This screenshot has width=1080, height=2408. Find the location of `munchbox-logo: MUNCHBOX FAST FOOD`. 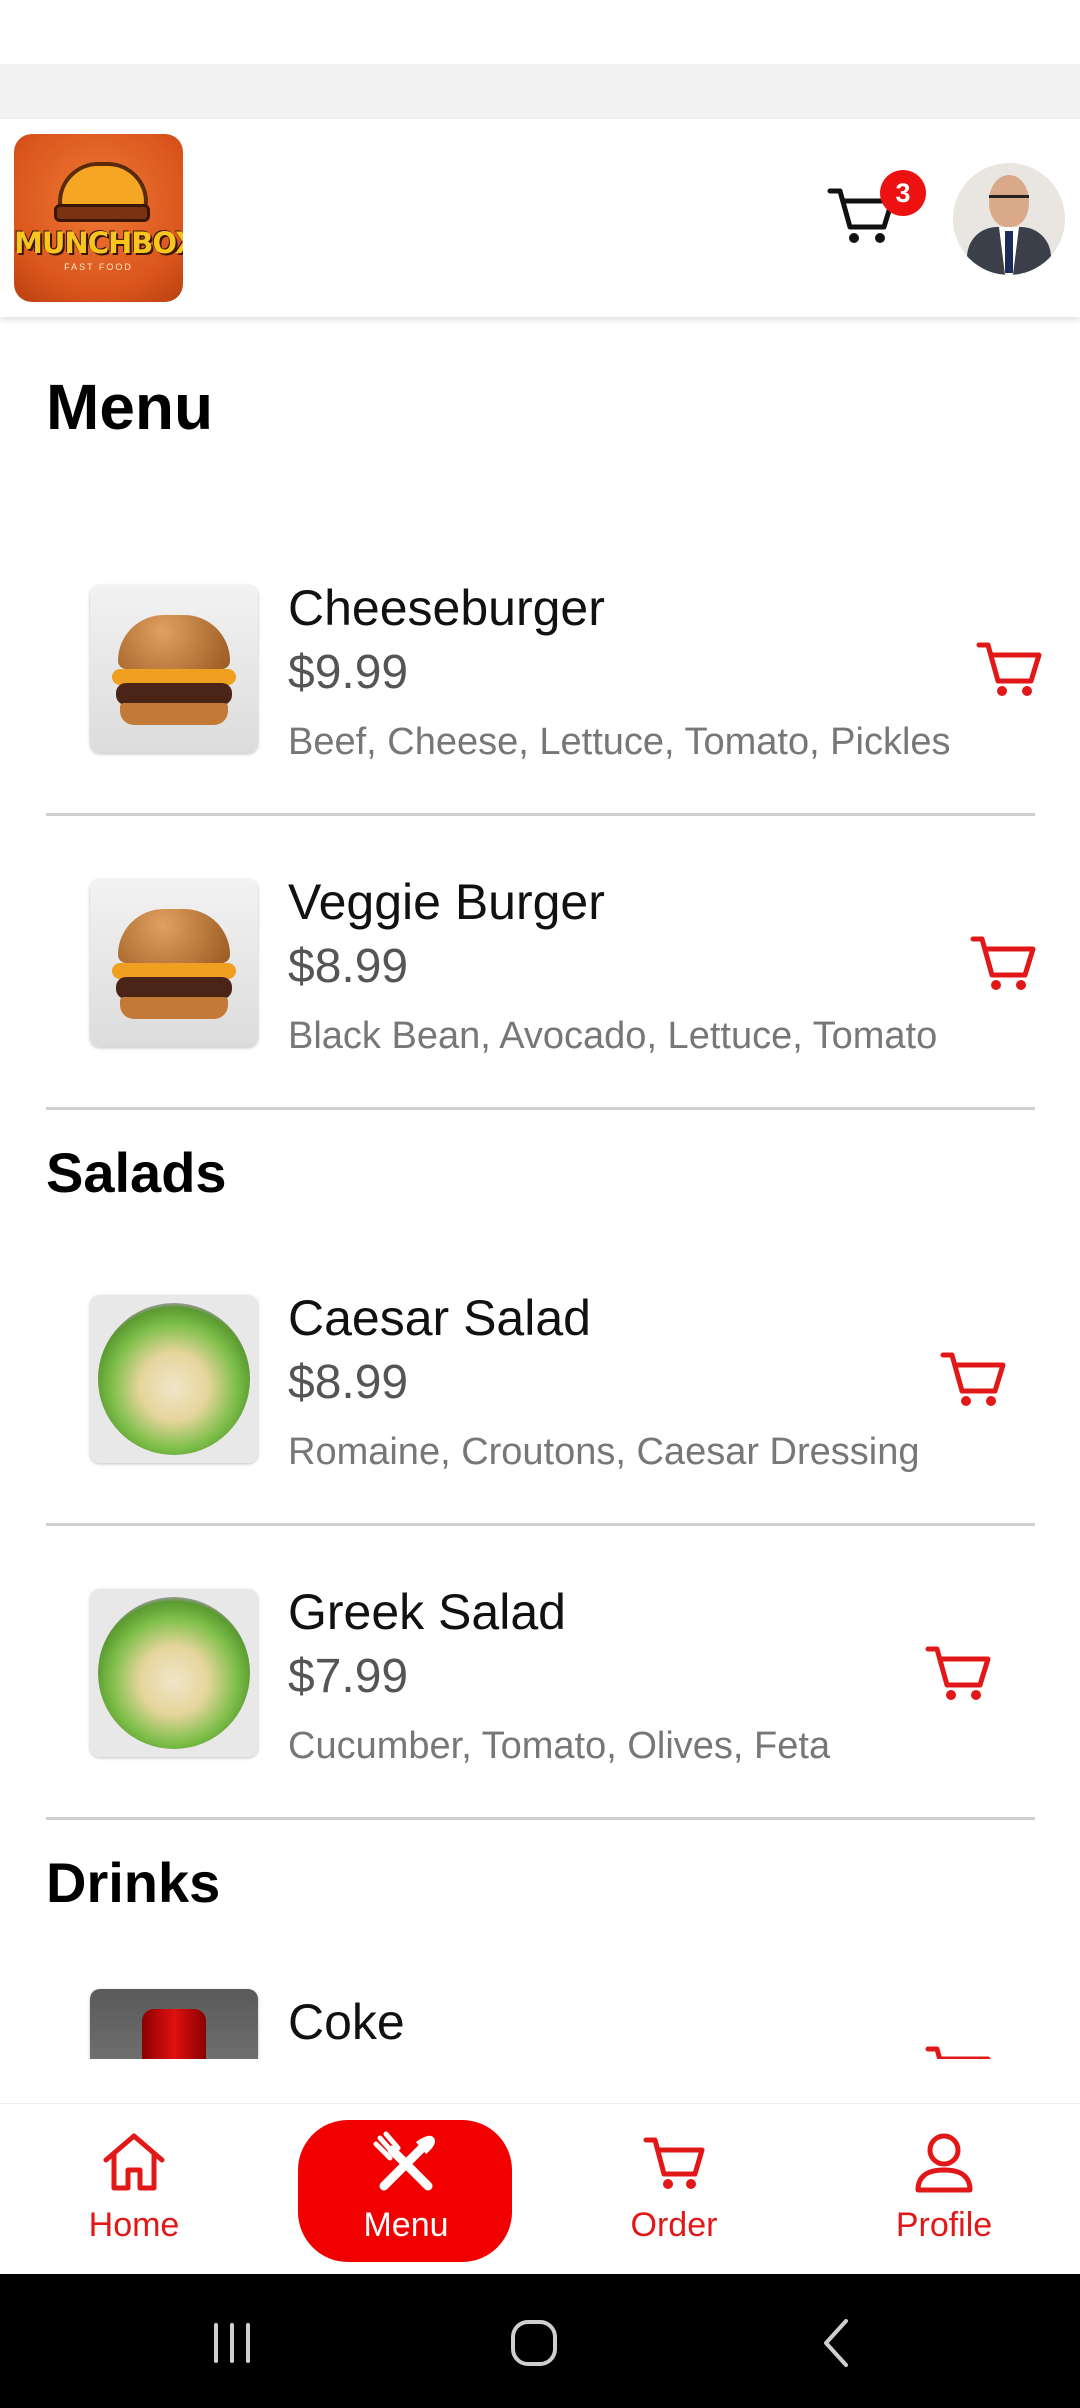

munchbox-logo: MUNCHBOX FAST FOOD is located at coordinates (98, 218).